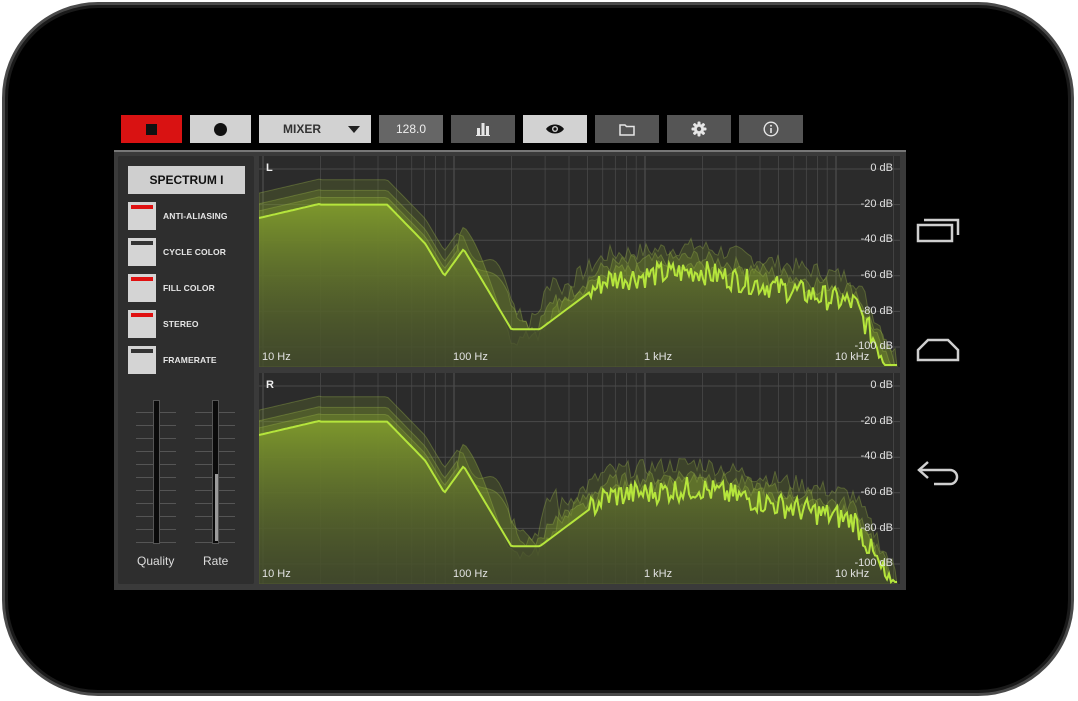 The width and height of the screenshot is (1078, 701). What do you see at coordinates (302, 129) in the screenshot?
I see `mixer-label: MIXER` at bounding box center [302, 129].